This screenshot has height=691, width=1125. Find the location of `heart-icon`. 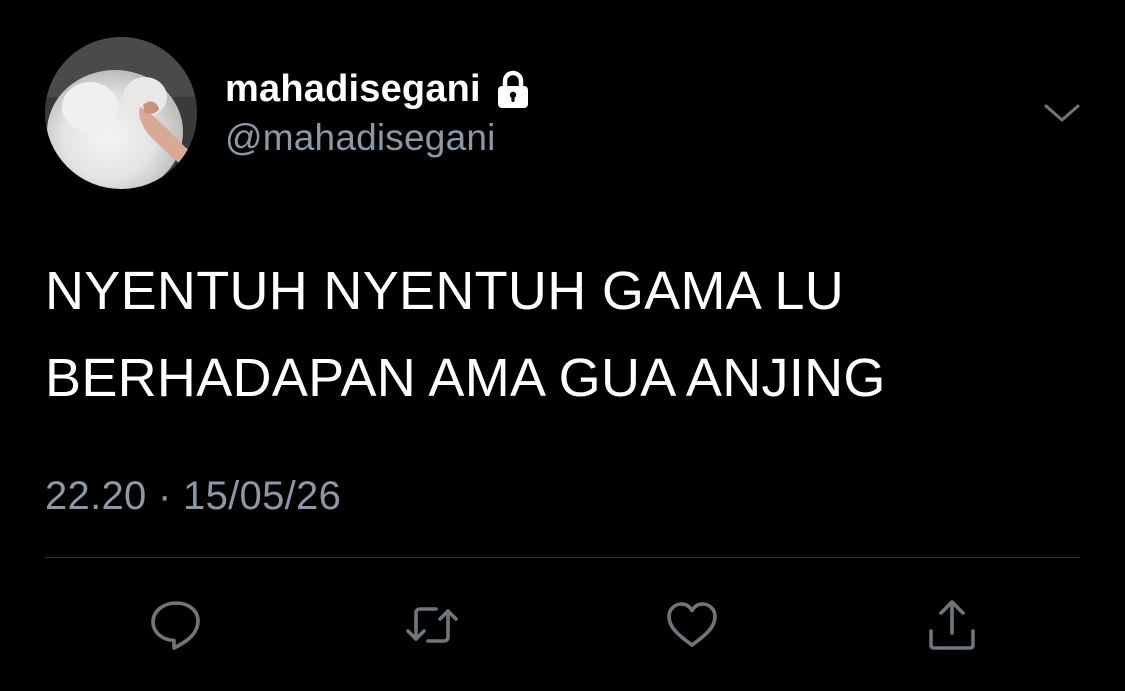

heart-icon is located at coordinates (692, 624).